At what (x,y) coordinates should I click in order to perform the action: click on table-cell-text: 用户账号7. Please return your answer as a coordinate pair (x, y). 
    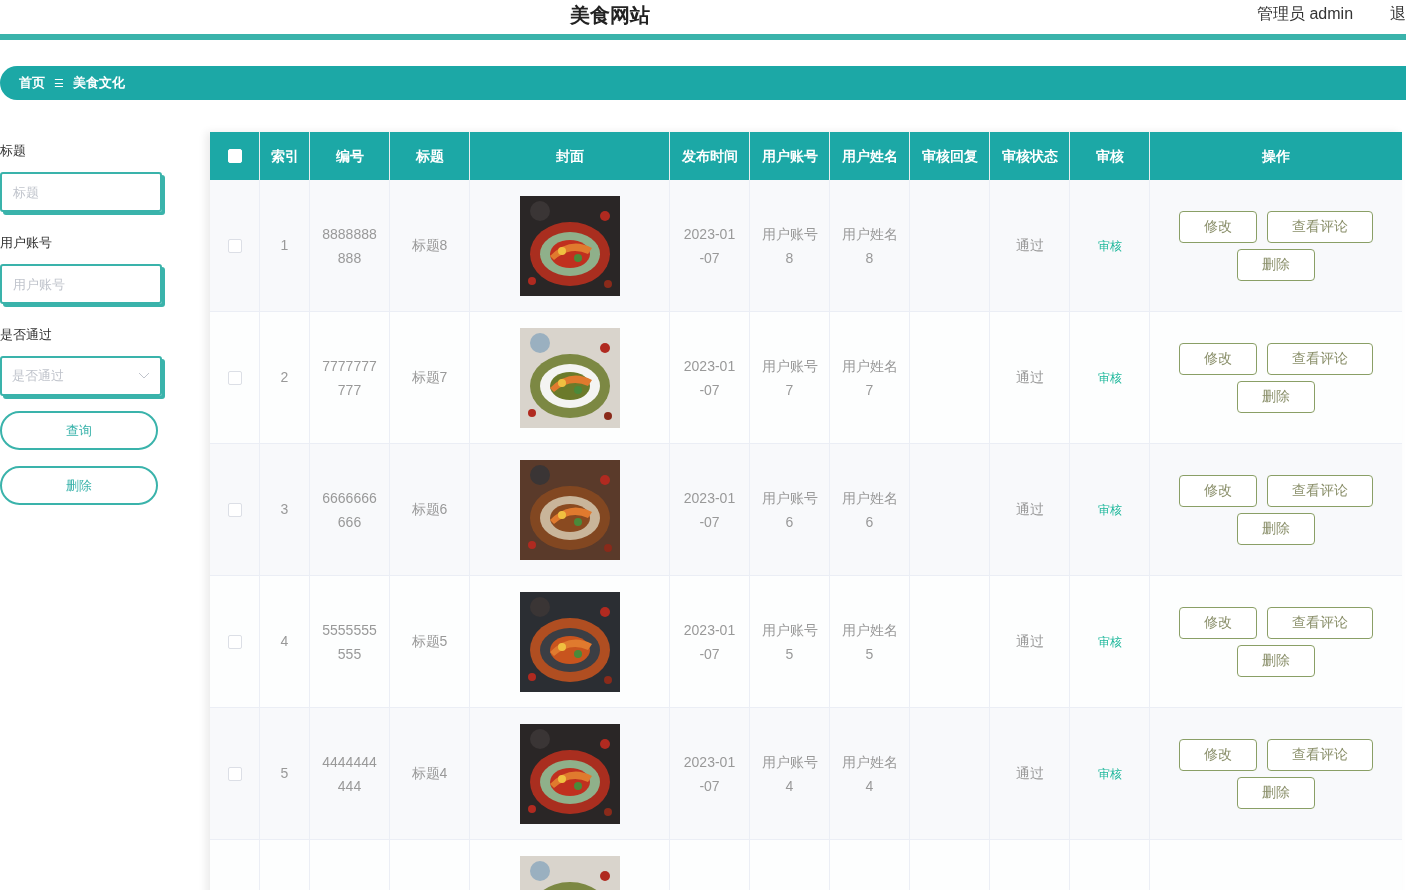
    Looking at the image, I should click on (789, 378).